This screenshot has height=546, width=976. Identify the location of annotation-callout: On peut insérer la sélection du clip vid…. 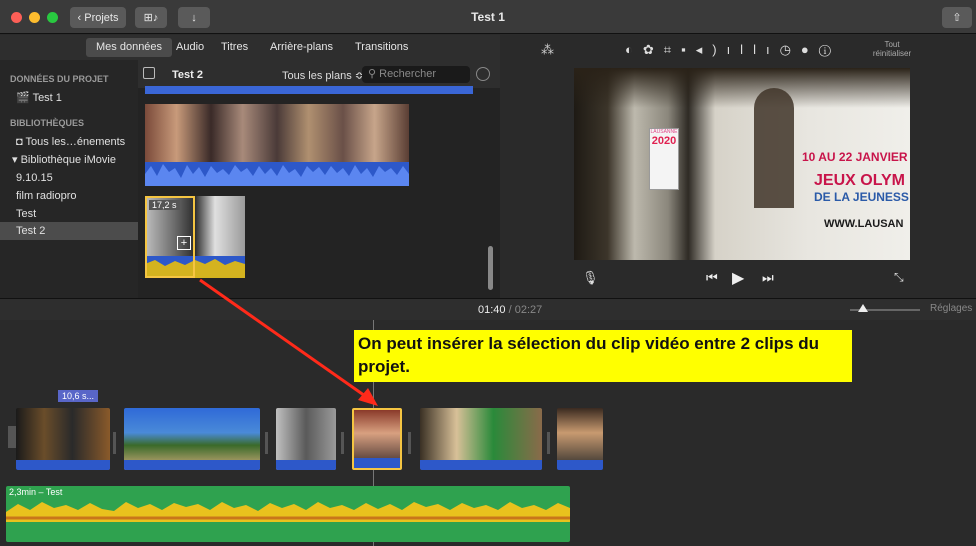
(603, 356).